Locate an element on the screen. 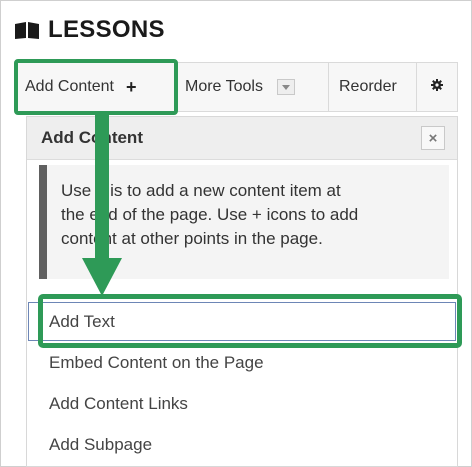 Image resolution: width=472 pixels, height=467 pixels. info-line: content at other points in the page. is located at coordinates (192, 238).